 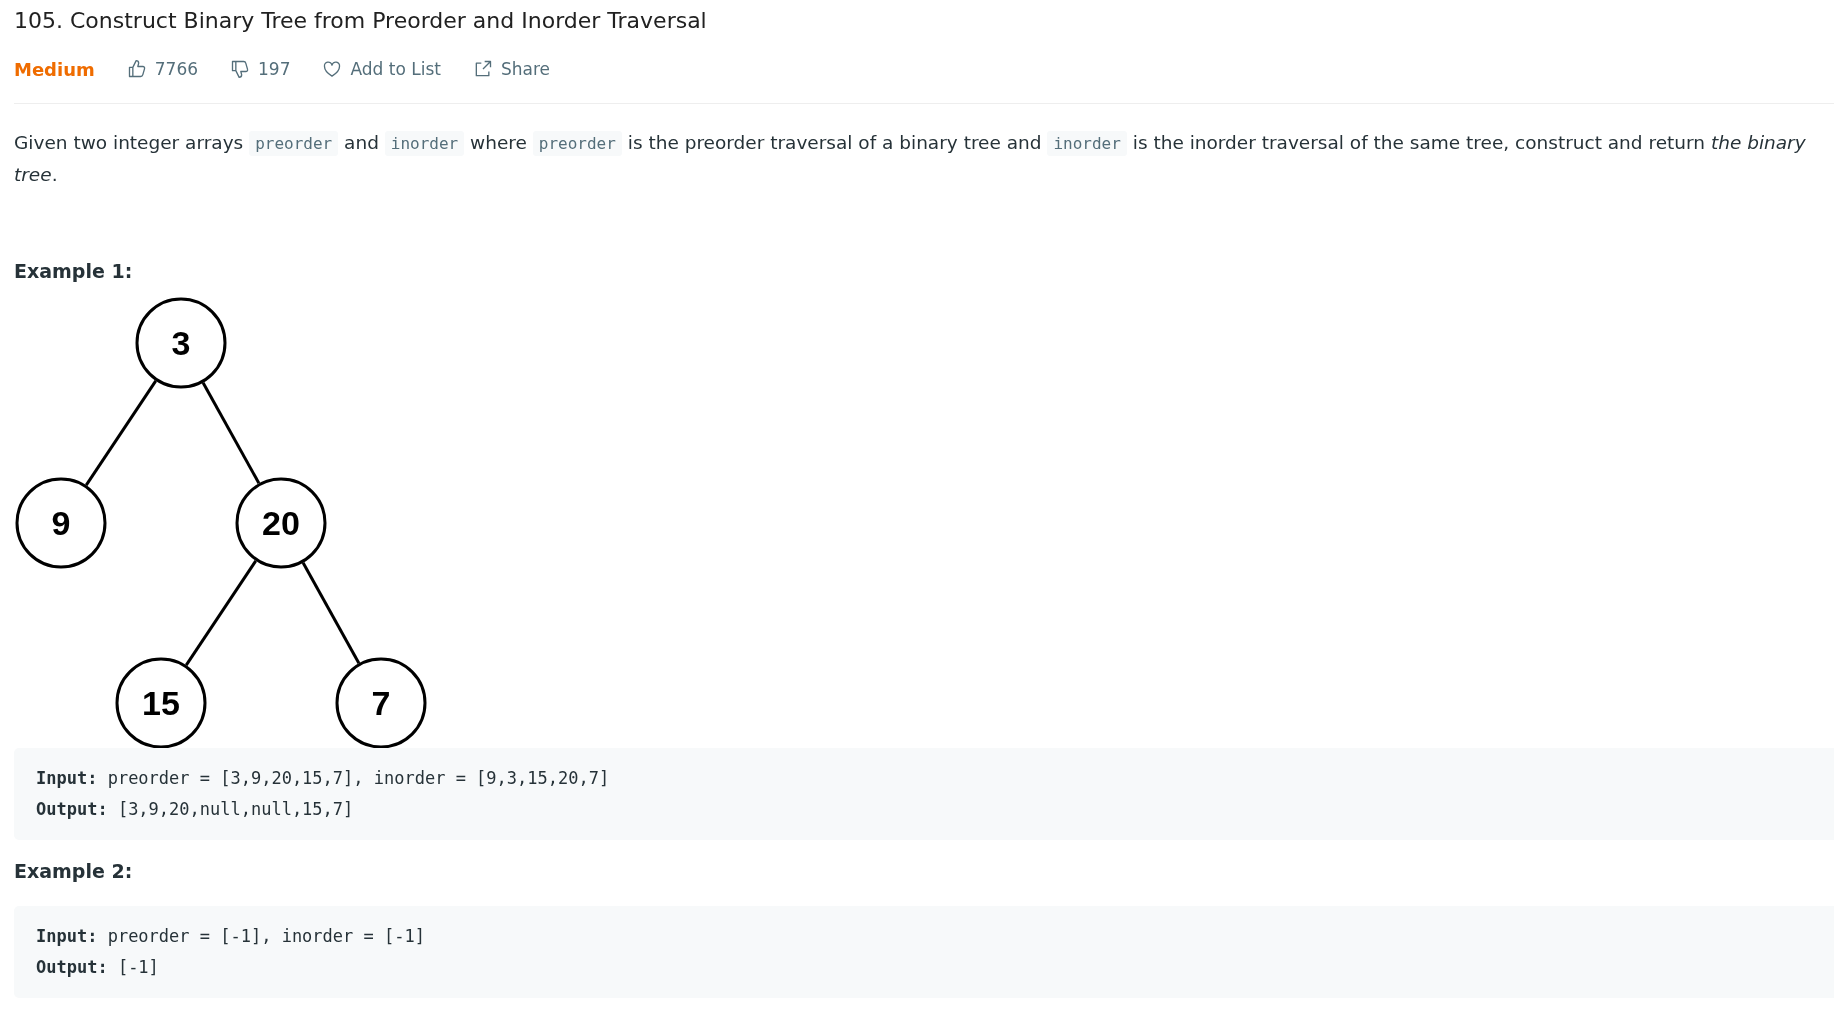 I want to click on code-line: Input: preorder = [3,9,20,15,7], inorder = [9,3,15,20,7], so click(x=323, y=778).